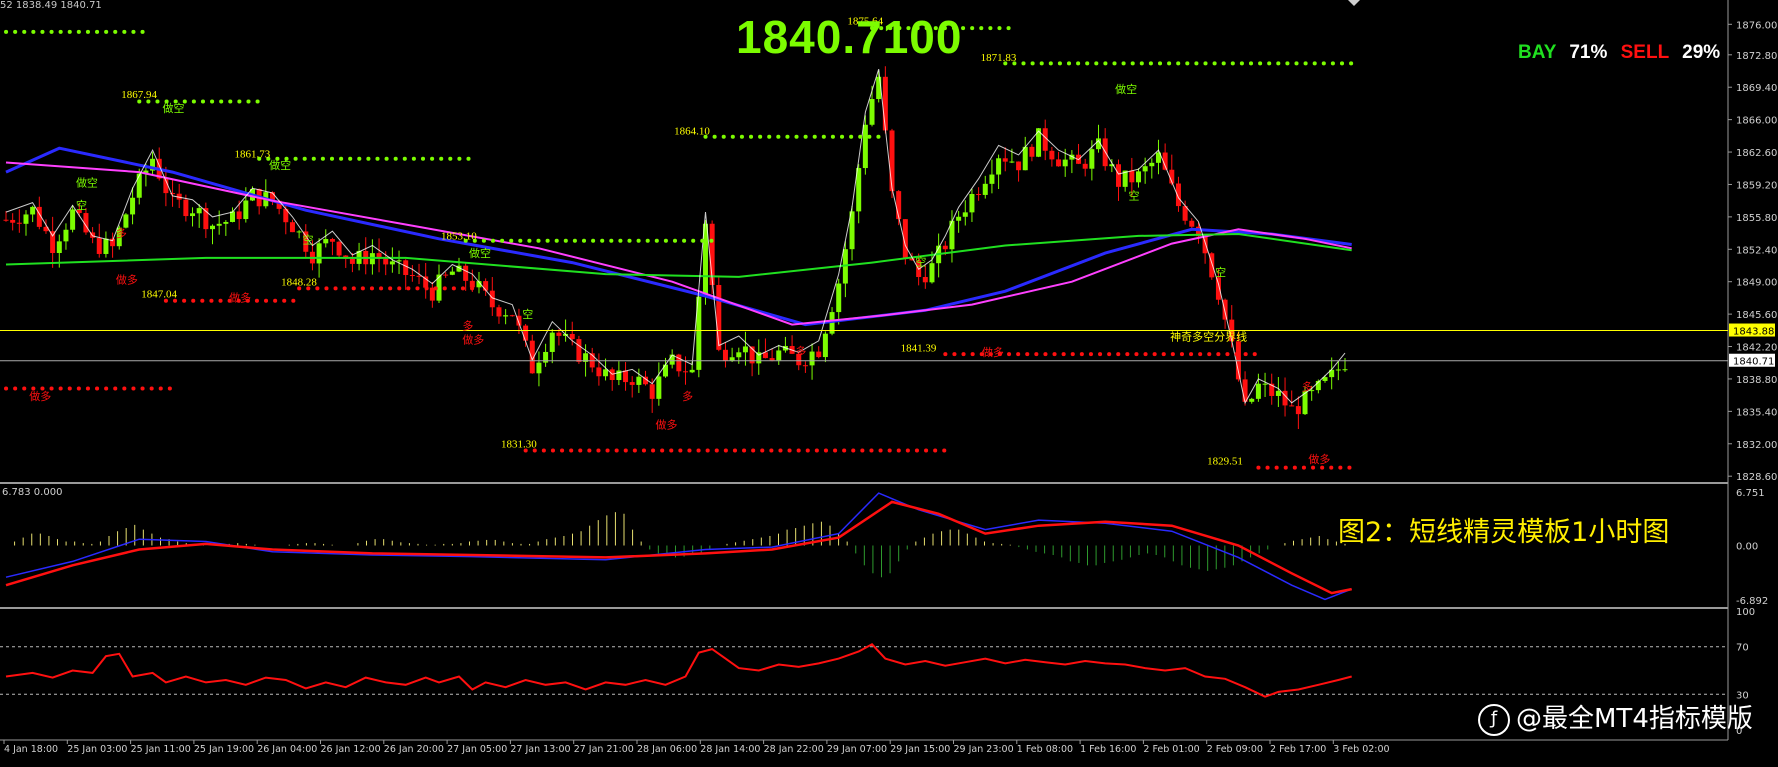 The height and width of the screenshot is (767, 1778). I want to click on time-tick-label: 27 Jan 13:00, so click(540, 749).